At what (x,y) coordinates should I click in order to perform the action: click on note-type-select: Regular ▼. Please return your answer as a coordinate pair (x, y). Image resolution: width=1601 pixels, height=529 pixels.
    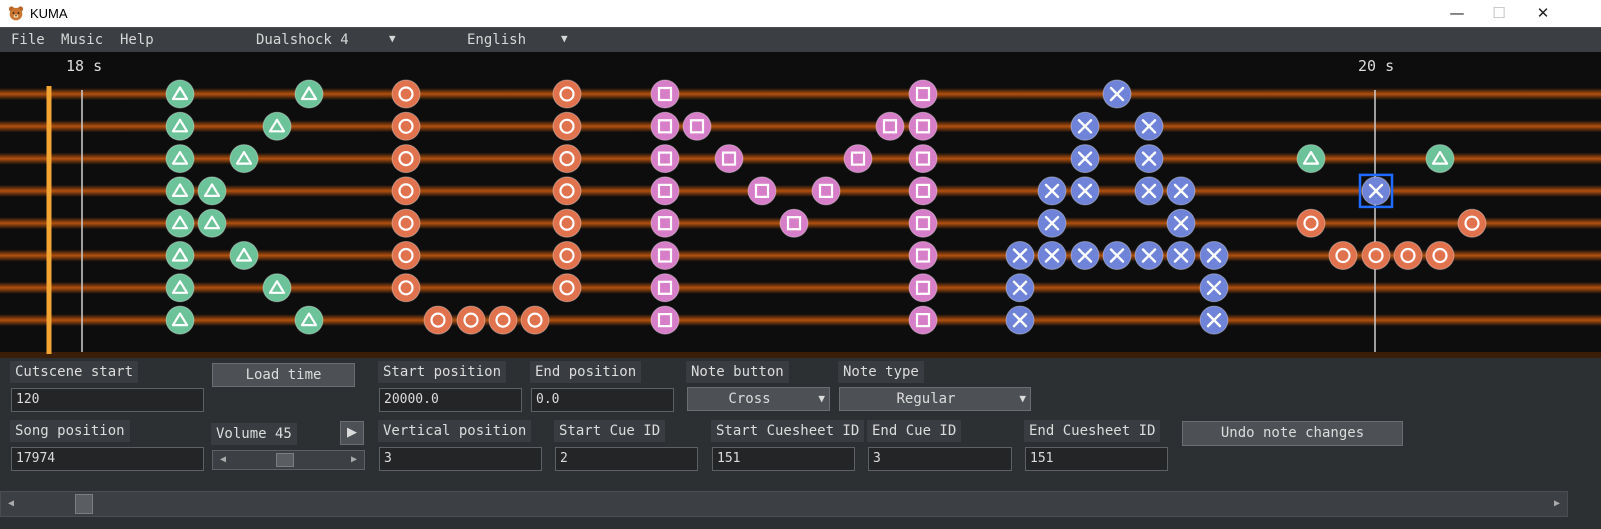
    Looking at the image, I should click on (935, 399).